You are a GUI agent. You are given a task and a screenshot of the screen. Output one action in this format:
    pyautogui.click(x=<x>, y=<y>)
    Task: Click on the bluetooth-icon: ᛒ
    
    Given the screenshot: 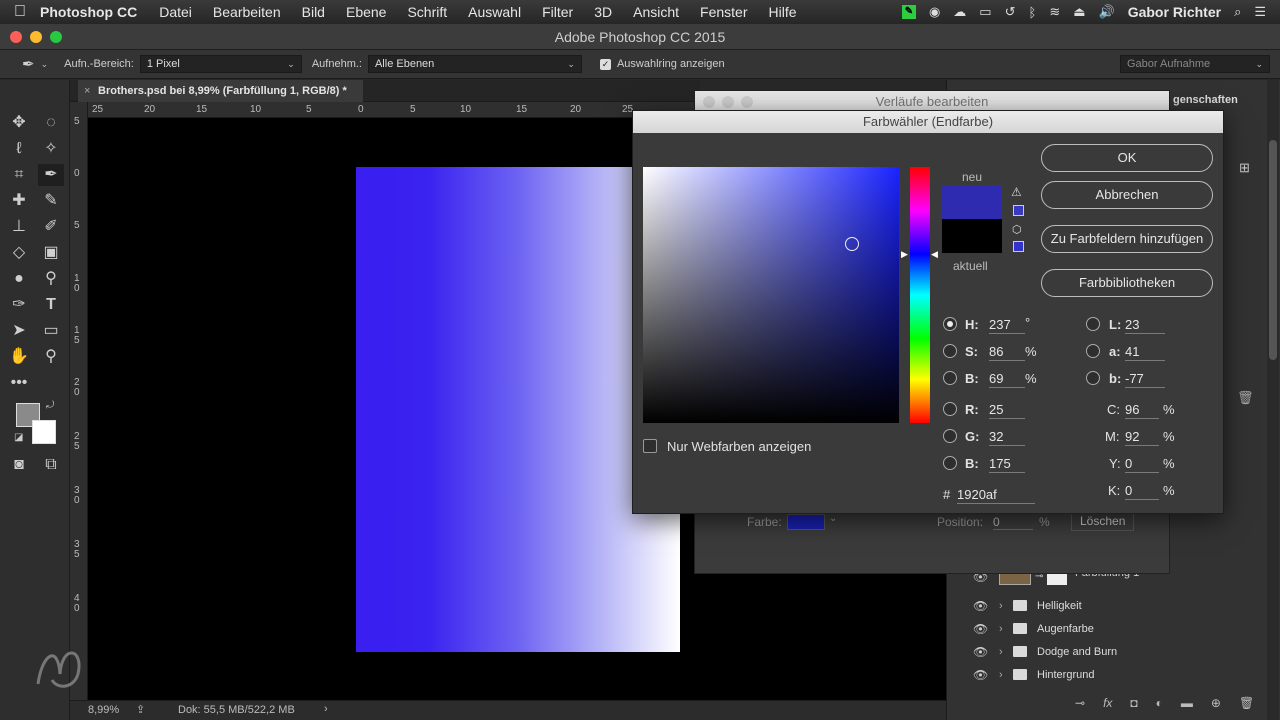 What is the action you would take?
    pyautogui.click(x=1033, y=12)
    